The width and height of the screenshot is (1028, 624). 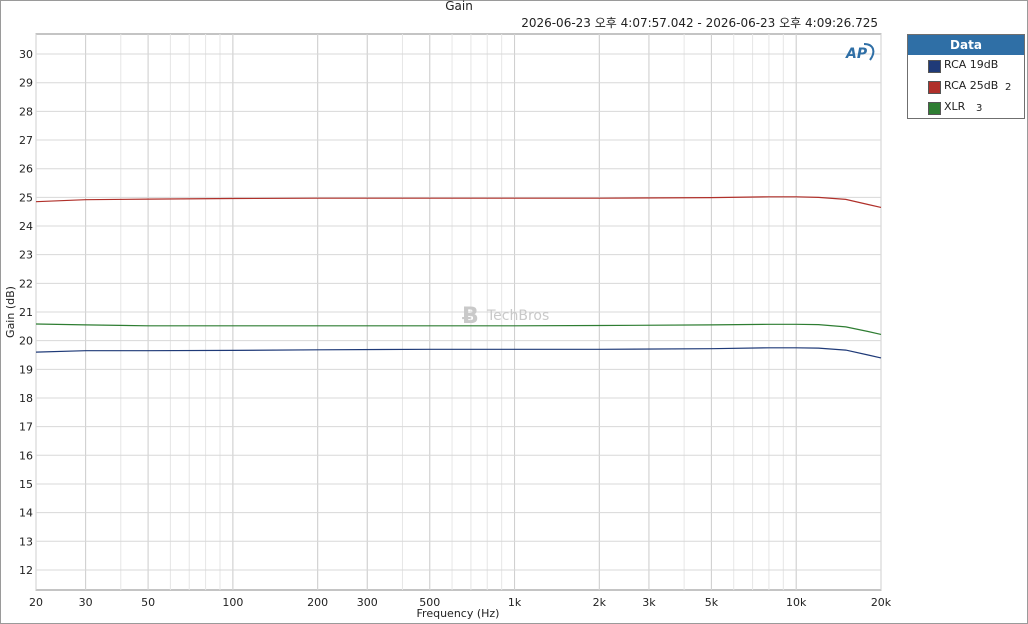 I want to click on y-tick-label: 14, so click(x=26, y=513).